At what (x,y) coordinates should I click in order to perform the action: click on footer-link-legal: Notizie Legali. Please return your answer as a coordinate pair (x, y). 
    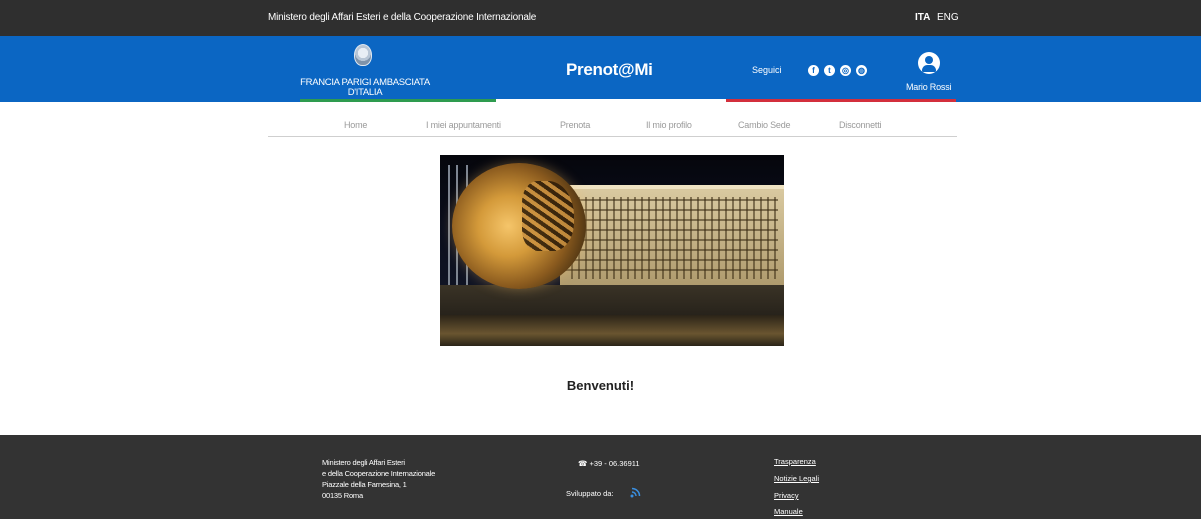
    Looking at the image, I should click on (796, 478).